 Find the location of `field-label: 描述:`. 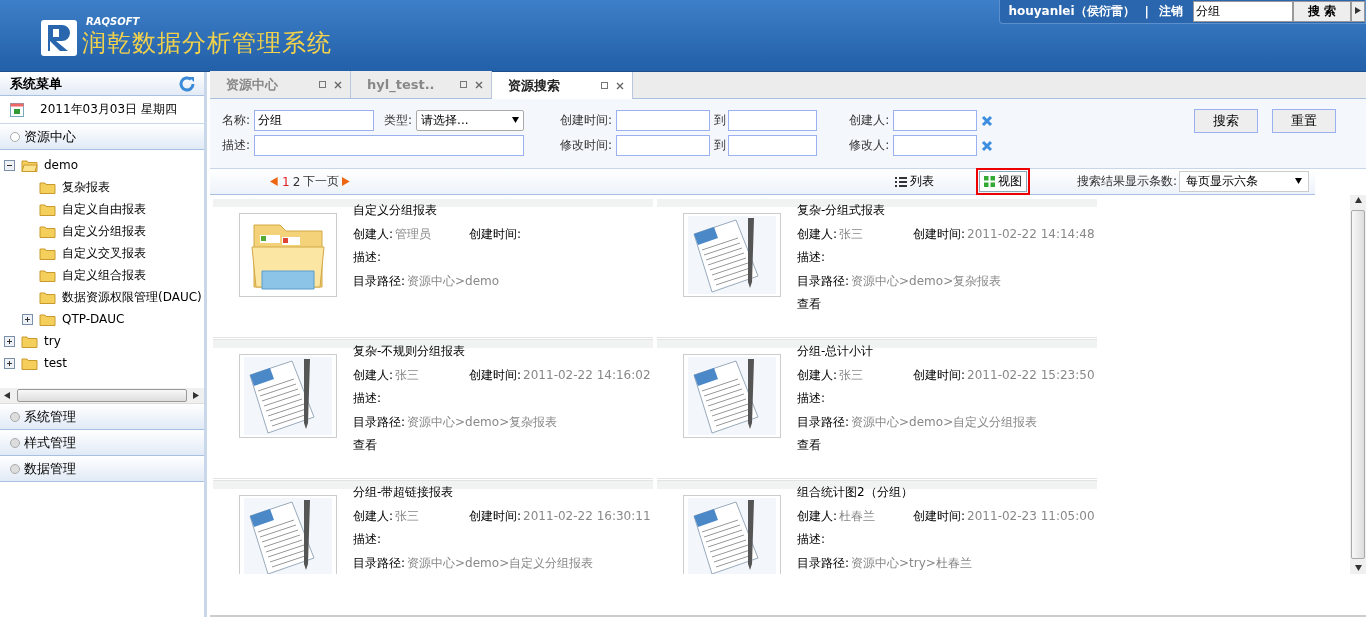

field-label: 描述: is located at coordinates (236, 145).